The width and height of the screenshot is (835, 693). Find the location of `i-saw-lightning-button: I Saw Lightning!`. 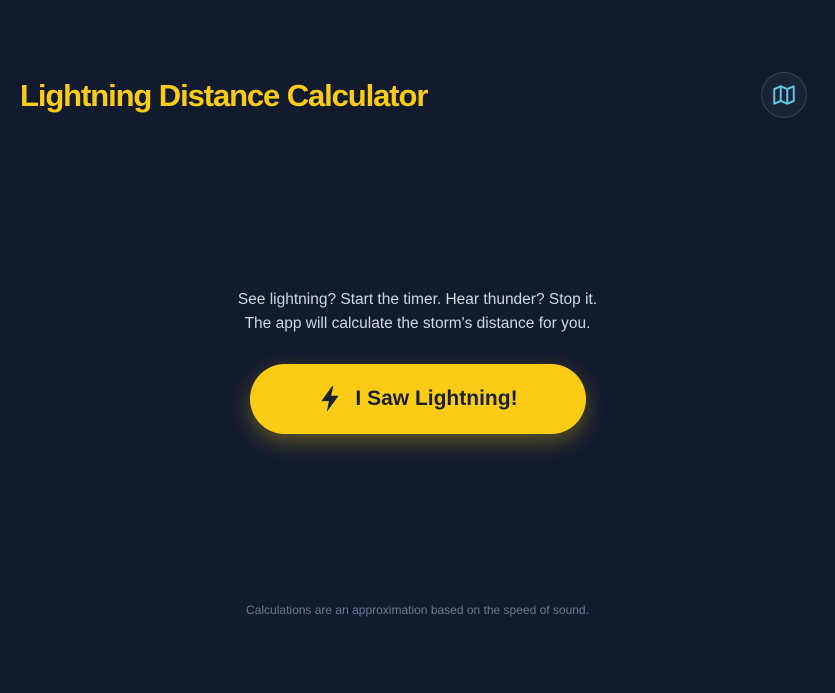

i-saw-lightning-button: I Saw Lightning! is located at coordinates (417, 399).